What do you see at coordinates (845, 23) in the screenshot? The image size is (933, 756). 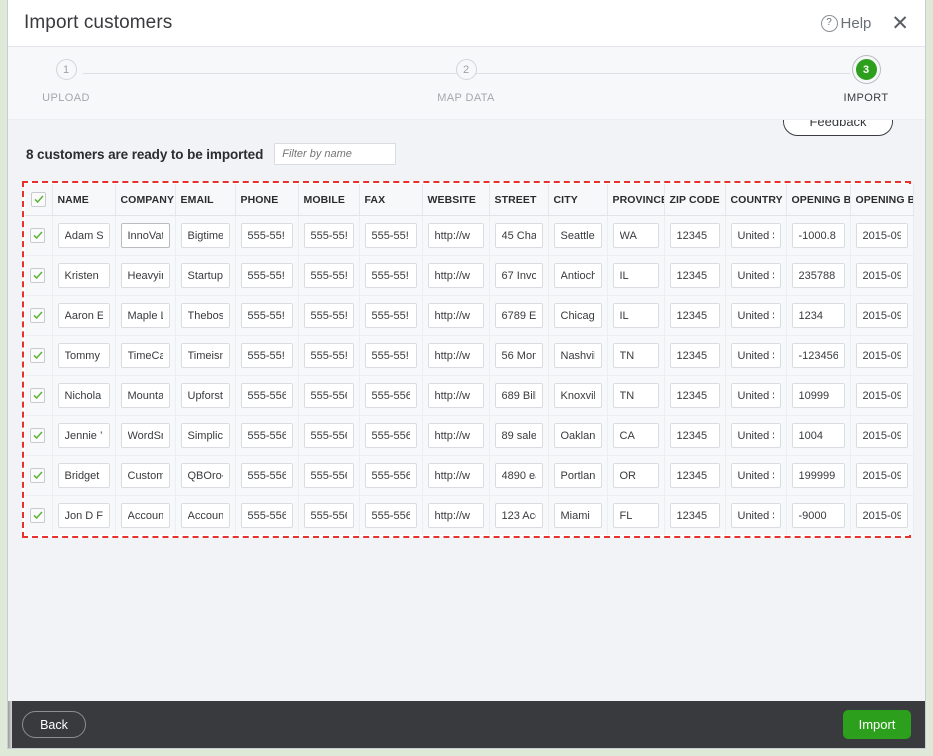 I see `help-link: ? Help` at bounding box center [845, 23].